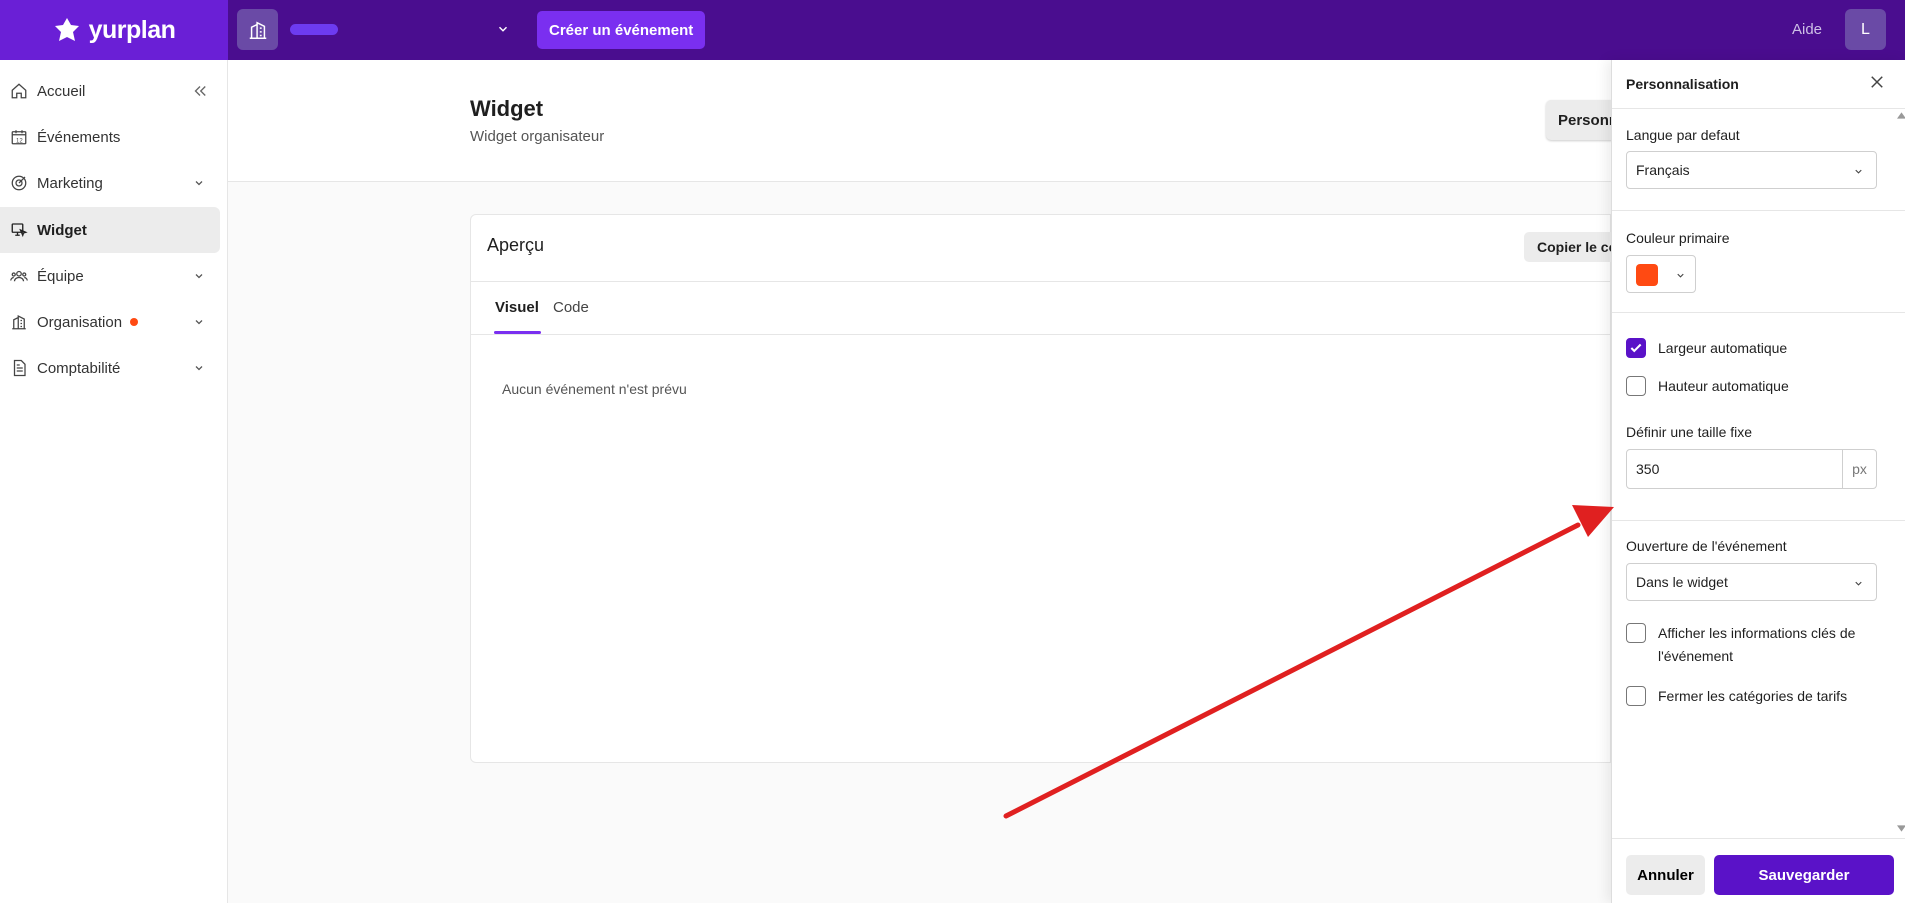 The width and height of the screenshot is (1905, 903). What do you see at coordinates (1723, 386) in the screenshot?
I see `auto-height-label: Hauteur automatique` at bounding box center [1723, 386].